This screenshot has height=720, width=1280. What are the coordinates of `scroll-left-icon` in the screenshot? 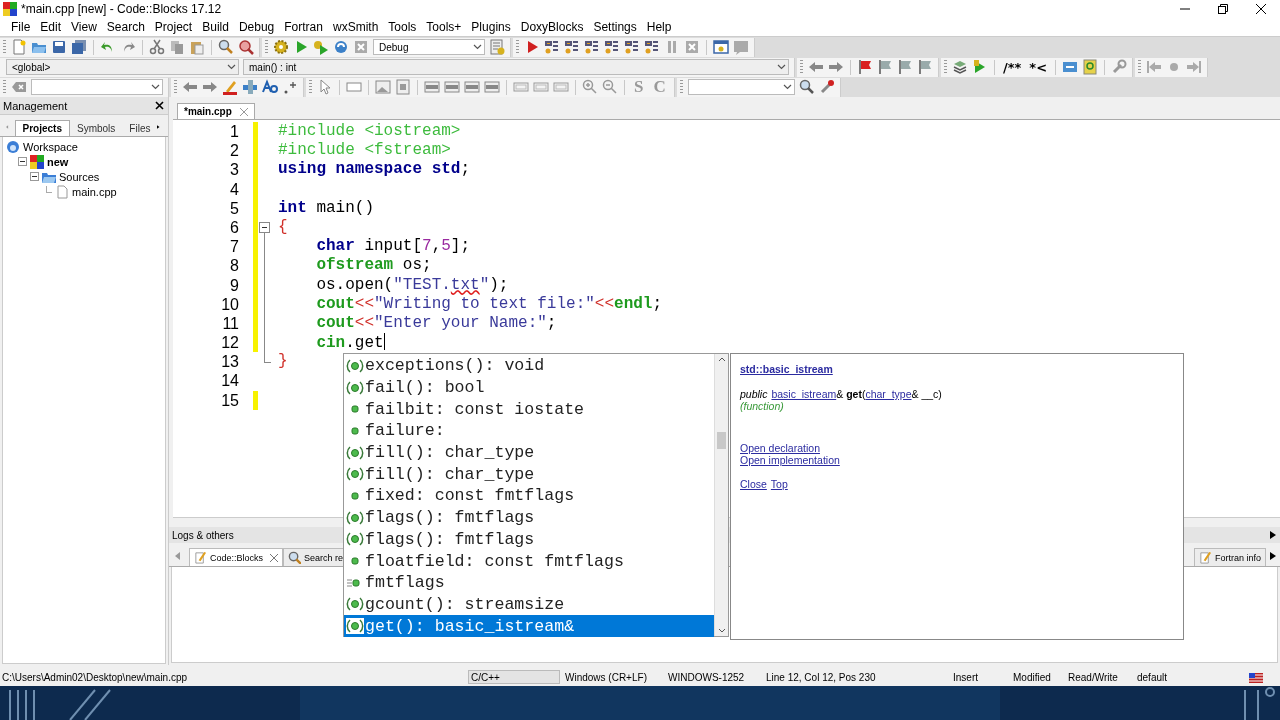 It's located at (178, 556).